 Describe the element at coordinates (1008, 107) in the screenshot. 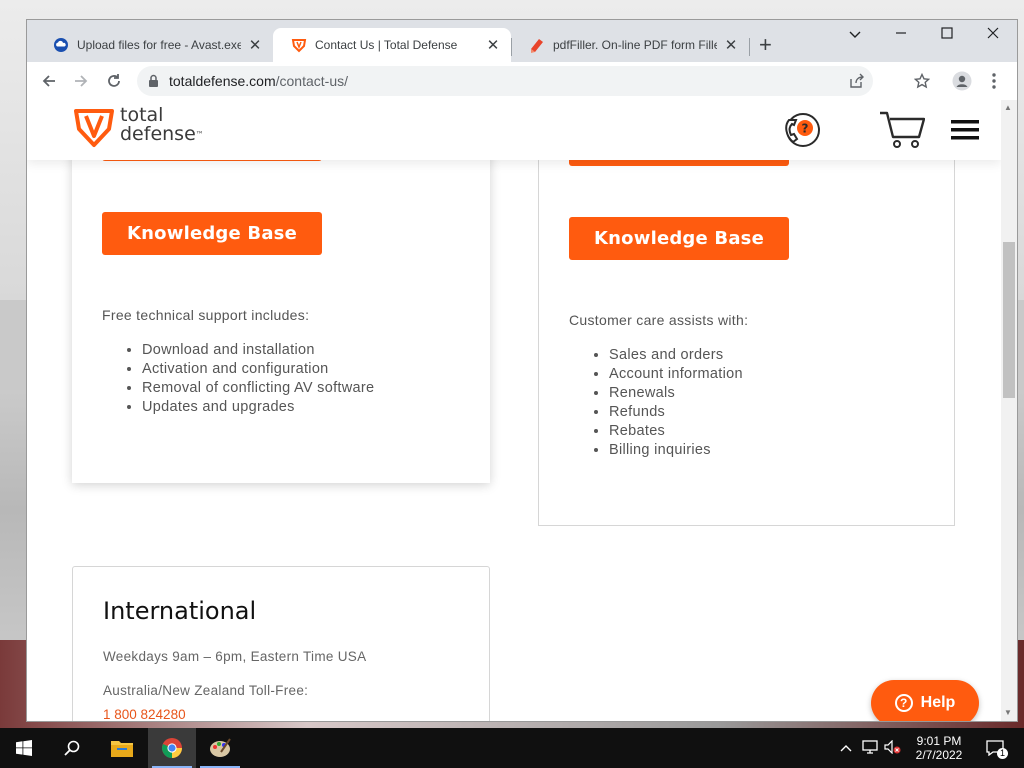

I see `scroll-up-arrow-icon: ▲` at that location.